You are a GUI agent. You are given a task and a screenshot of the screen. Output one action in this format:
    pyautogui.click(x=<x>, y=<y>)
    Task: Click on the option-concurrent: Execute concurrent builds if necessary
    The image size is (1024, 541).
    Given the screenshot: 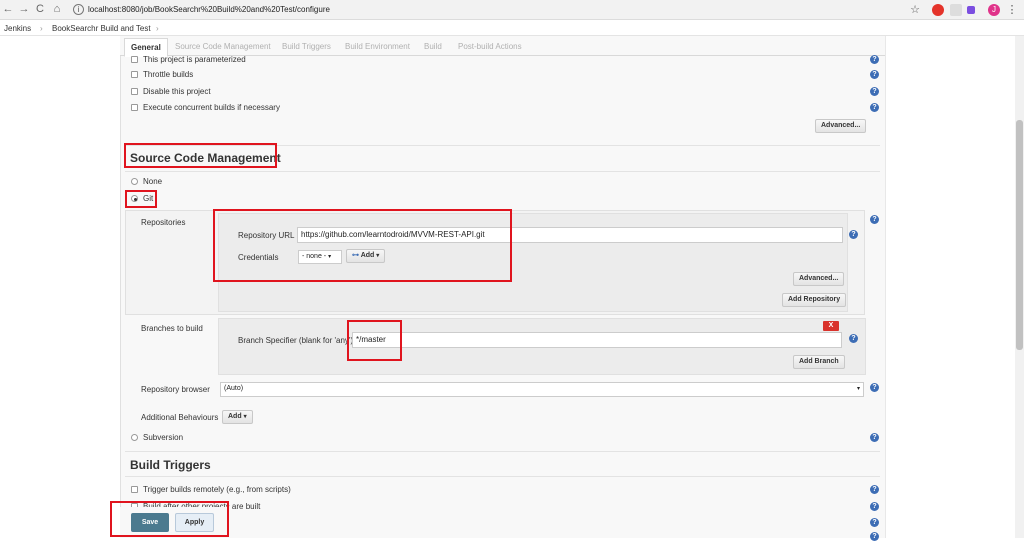 What is the action you would take?
    pyautogui.click(x=205, y=107)
    